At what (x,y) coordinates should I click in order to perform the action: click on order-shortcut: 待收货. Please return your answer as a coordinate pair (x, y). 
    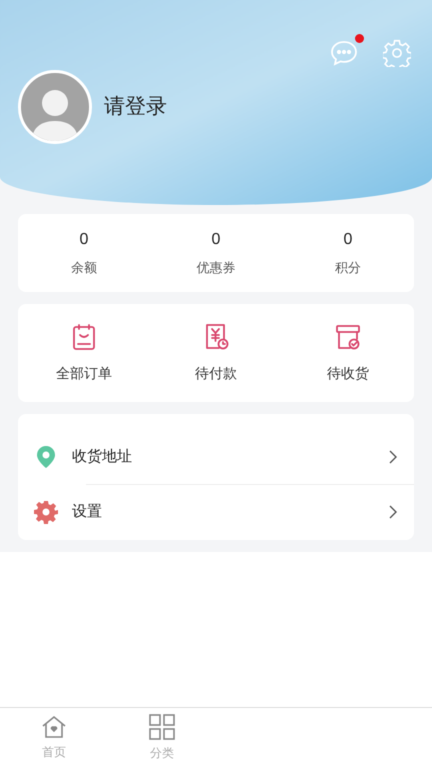
    Looking at the image, I should click on (348, 353).